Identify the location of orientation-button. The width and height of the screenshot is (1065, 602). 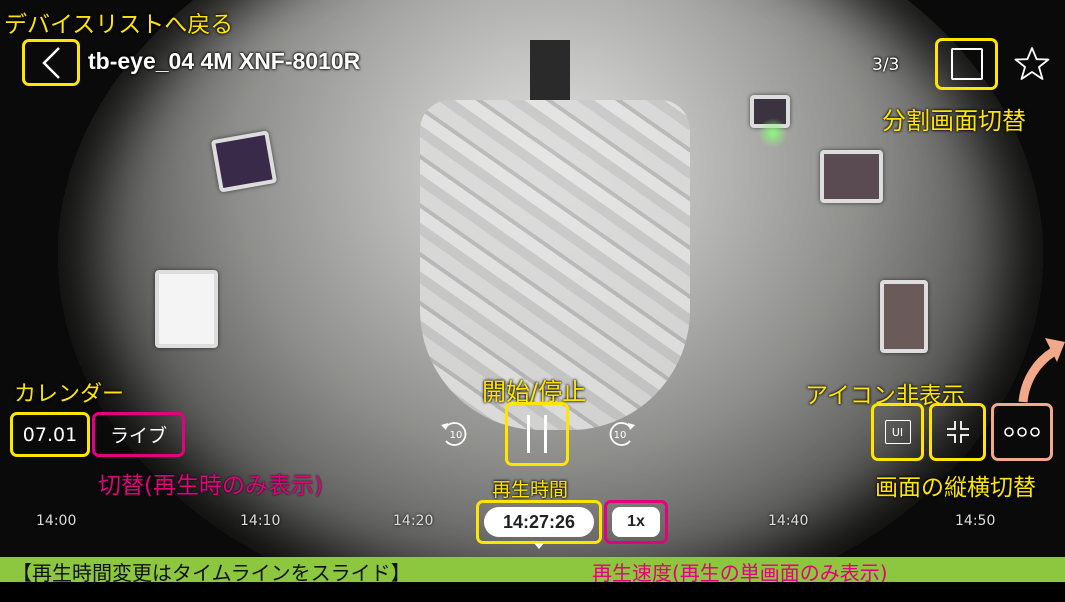
(957, 432).